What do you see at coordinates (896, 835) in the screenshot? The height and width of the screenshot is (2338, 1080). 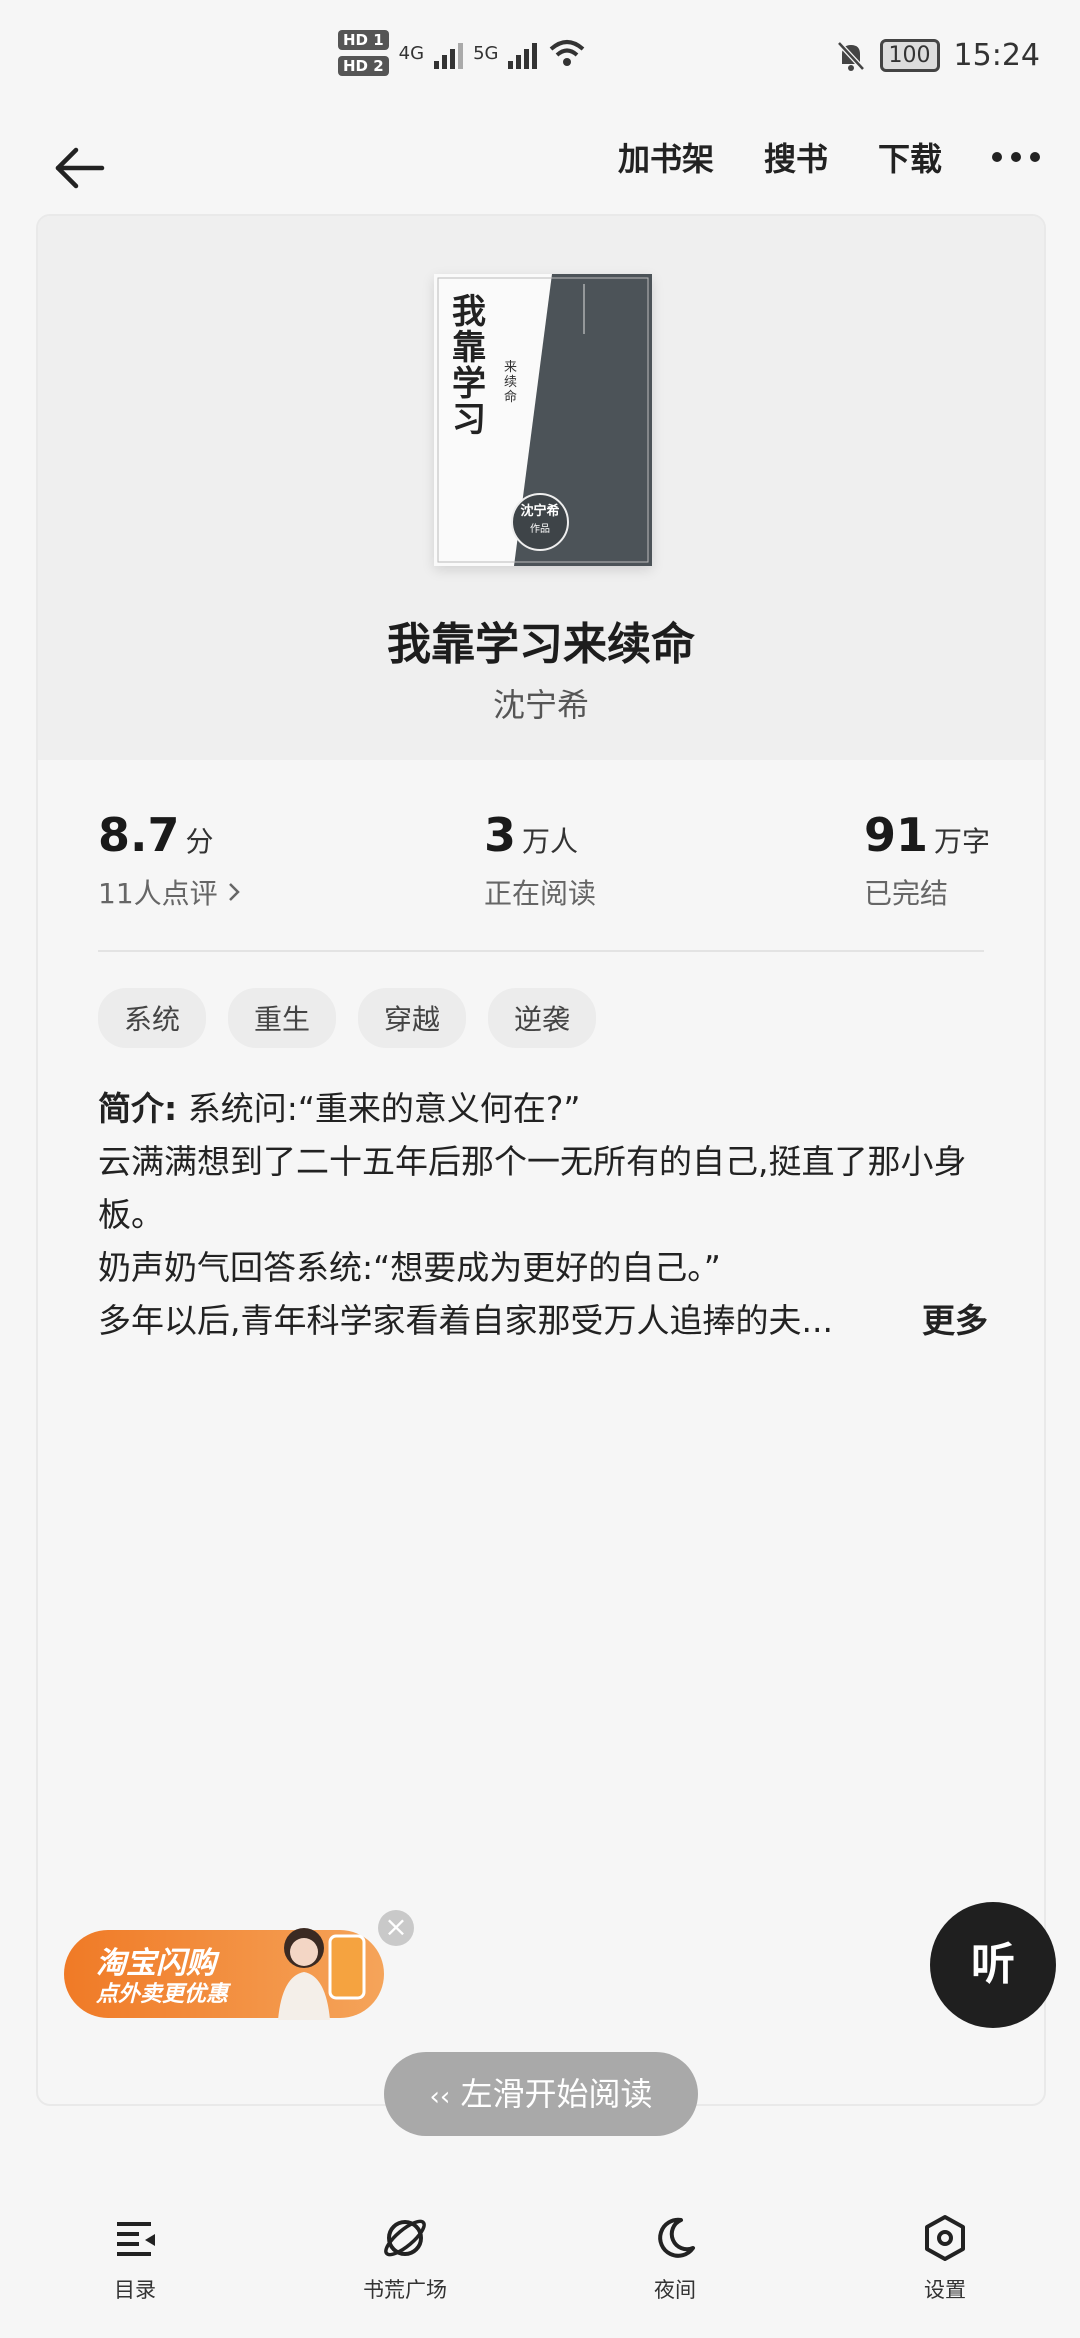 I see `words-value: 91` at bounding box center [896, 835].